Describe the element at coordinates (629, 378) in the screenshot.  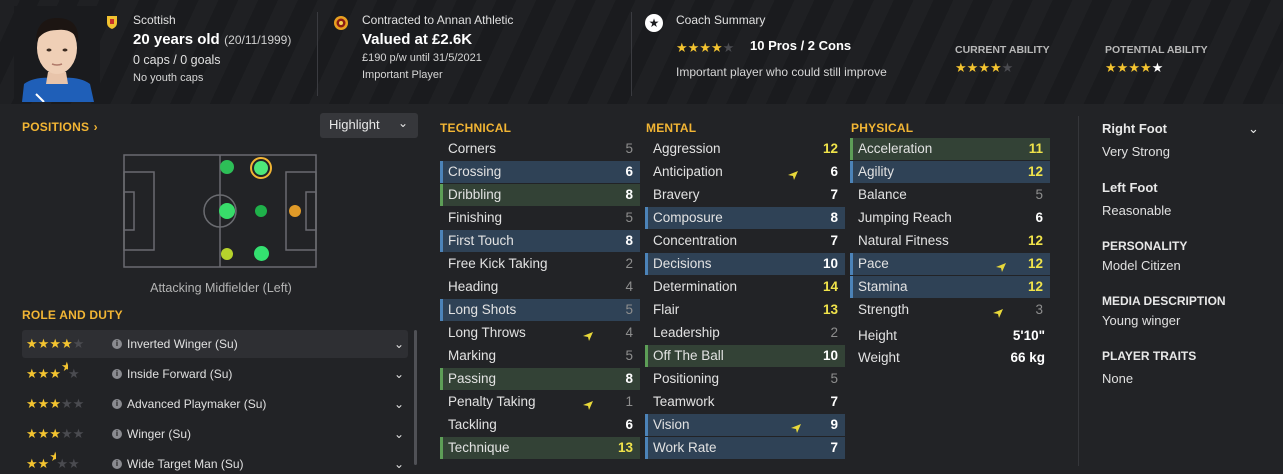
I see `attribute-value: 8` at that location.